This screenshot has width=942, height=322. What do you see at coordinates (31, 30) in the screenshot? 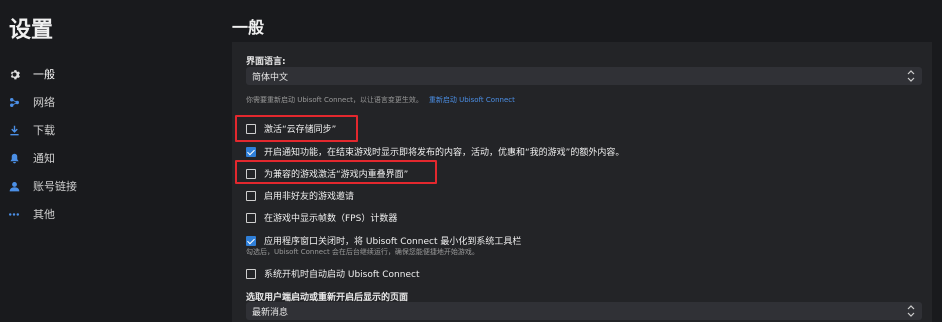
I see `app-title: 设置` at bounding box center [31, 30].